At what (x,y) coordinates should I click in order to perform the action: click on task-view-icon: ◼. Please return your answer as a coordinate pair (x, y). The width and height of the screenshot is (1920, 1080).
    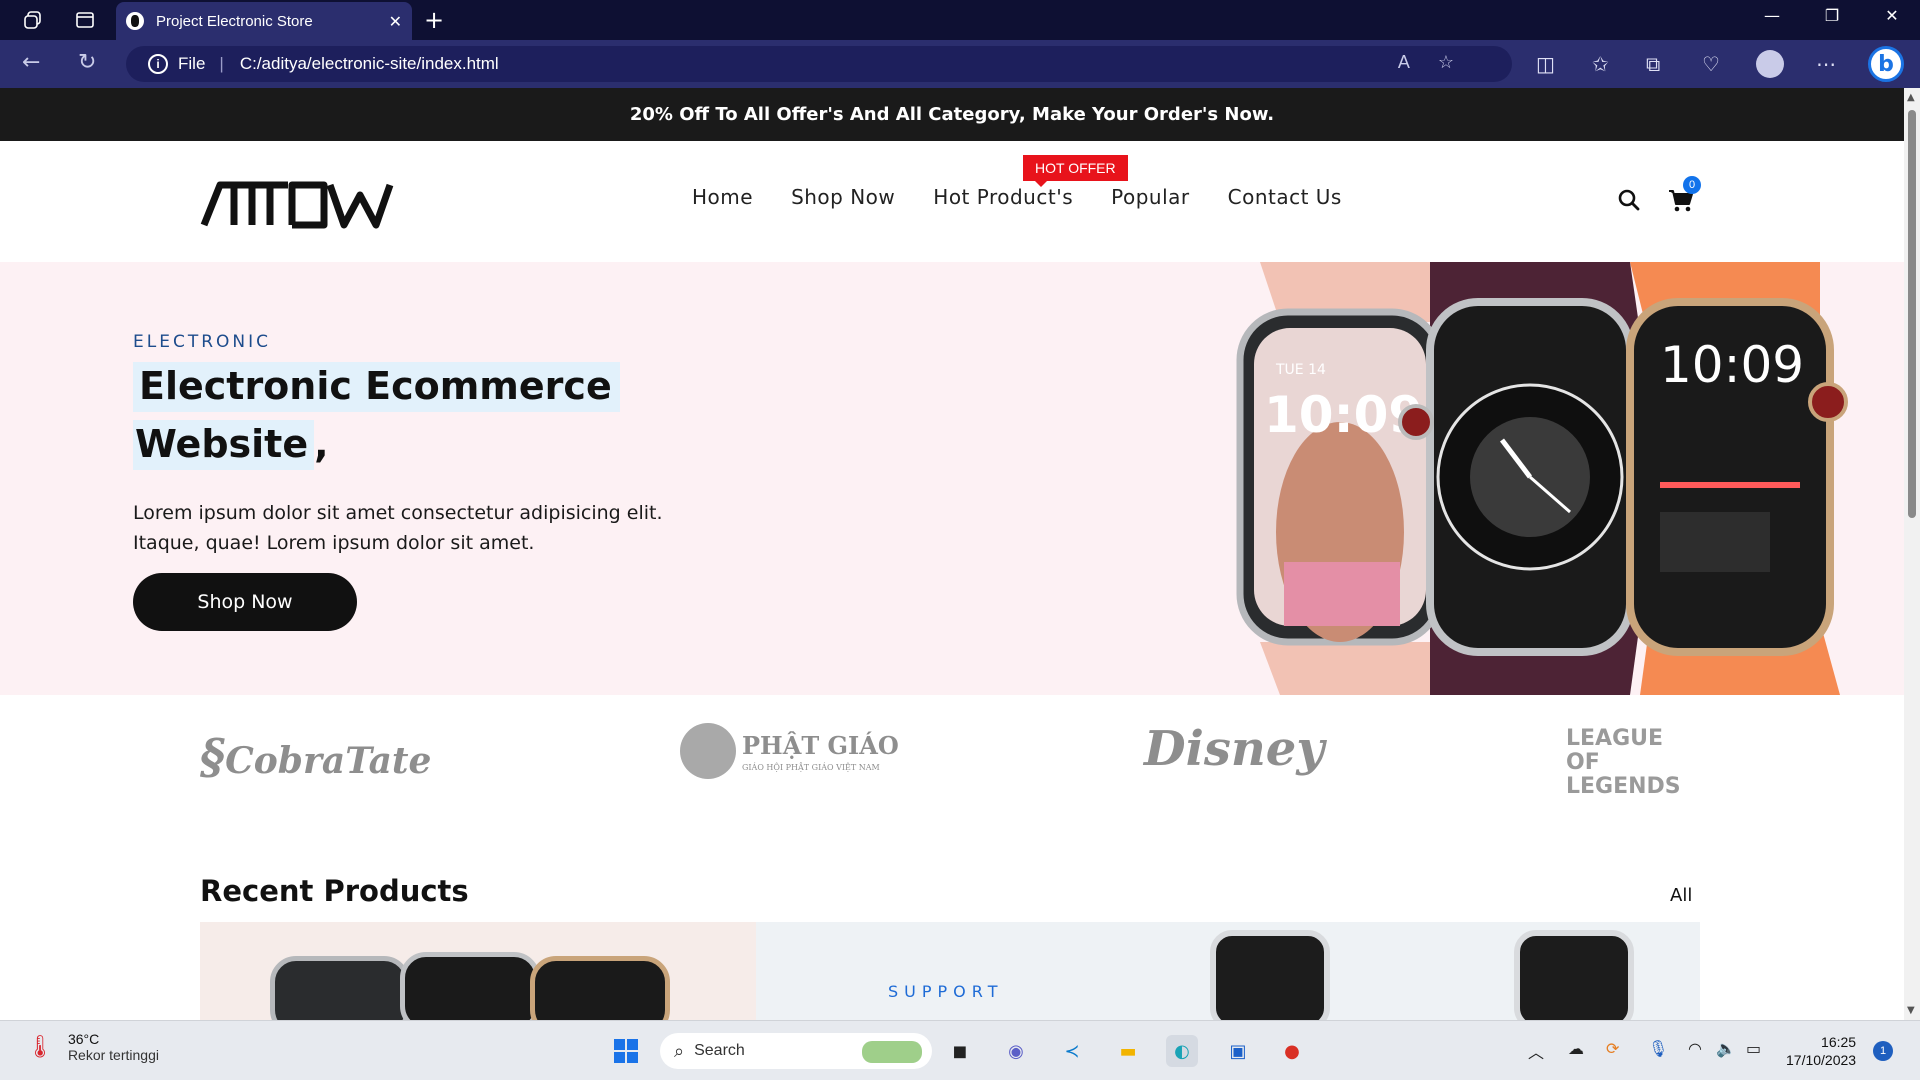
    Looking at the image, I should click on (960, 1051).